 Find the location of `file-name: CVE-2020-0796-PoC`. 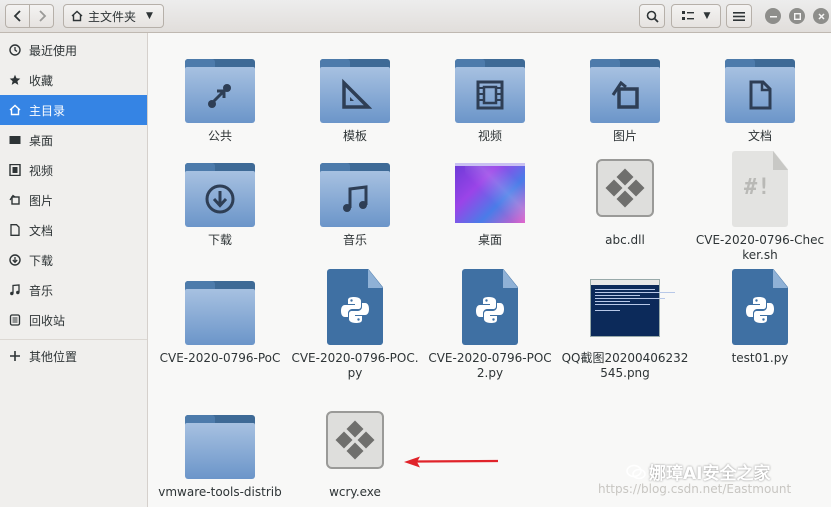

file-name: CVE-2020-0796-PoC is located at coordinates (220, 358).